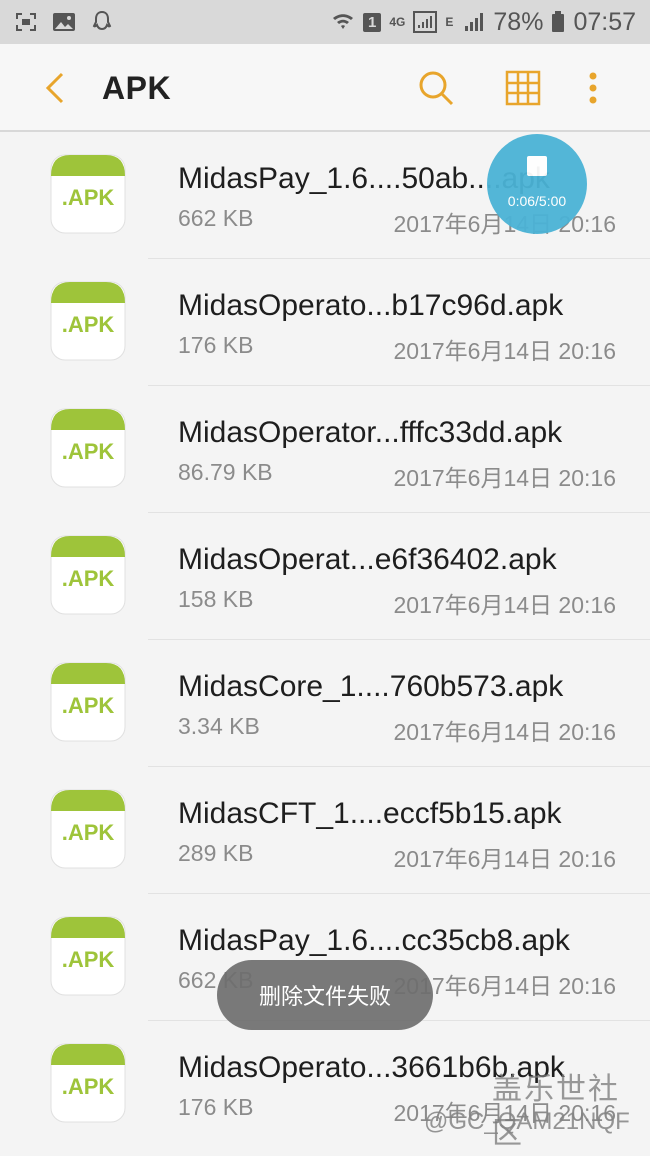 The image size is (650, 1156). Describe the element at coordinates (325, 88) in the screenshot. I see `app-bar: APK` at that location.